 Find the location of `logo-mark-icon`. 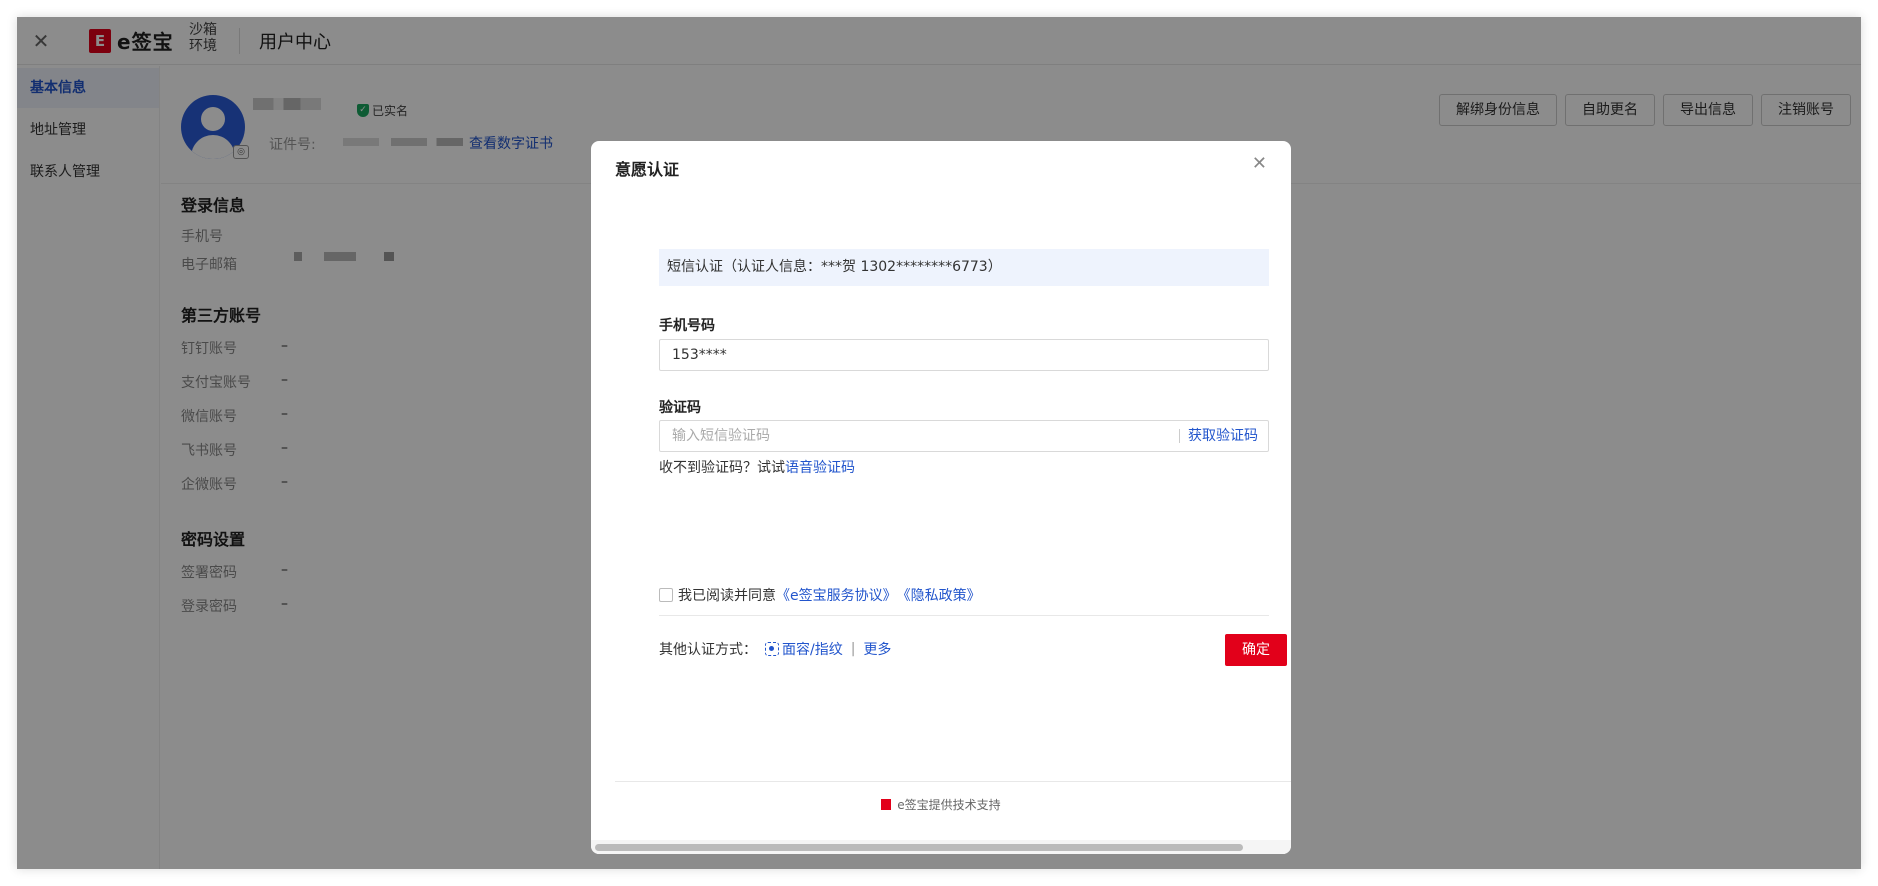

logo-mark-icon is located at coordinates (886, 804).